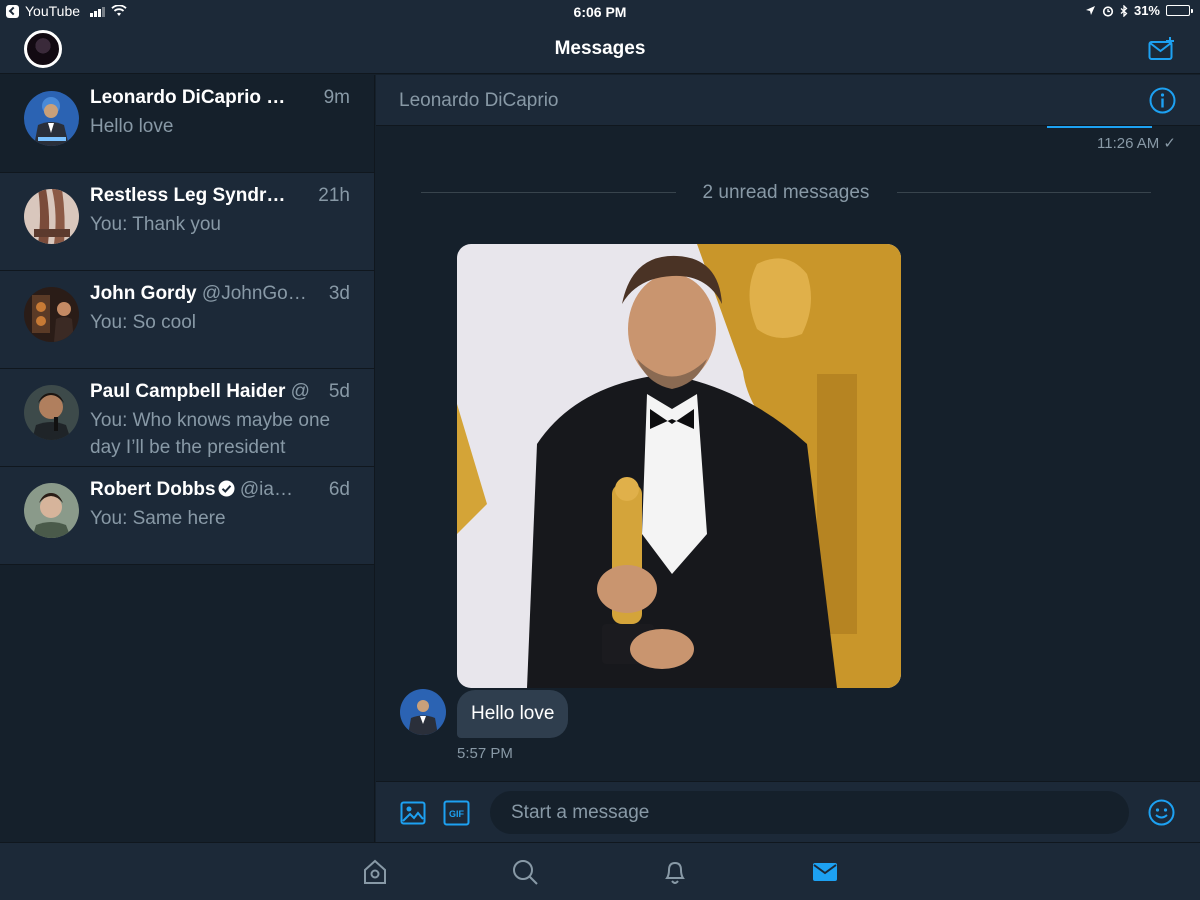 The image size is (1200, 900). Describe the element at coordinates (485, 753) in the screenshot. I see `message-time: 5:57 PM` at that location.